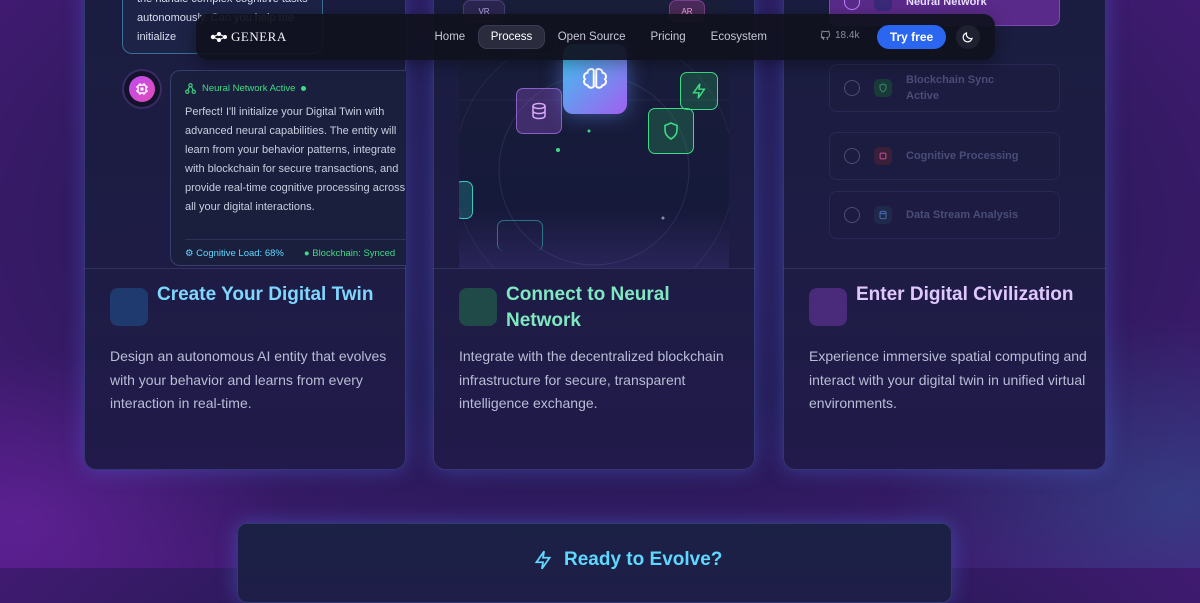 The image size is (1200, 603). Describe the element at coordinates (190, 88) in the screenshot. I see `network-icon` at that location.